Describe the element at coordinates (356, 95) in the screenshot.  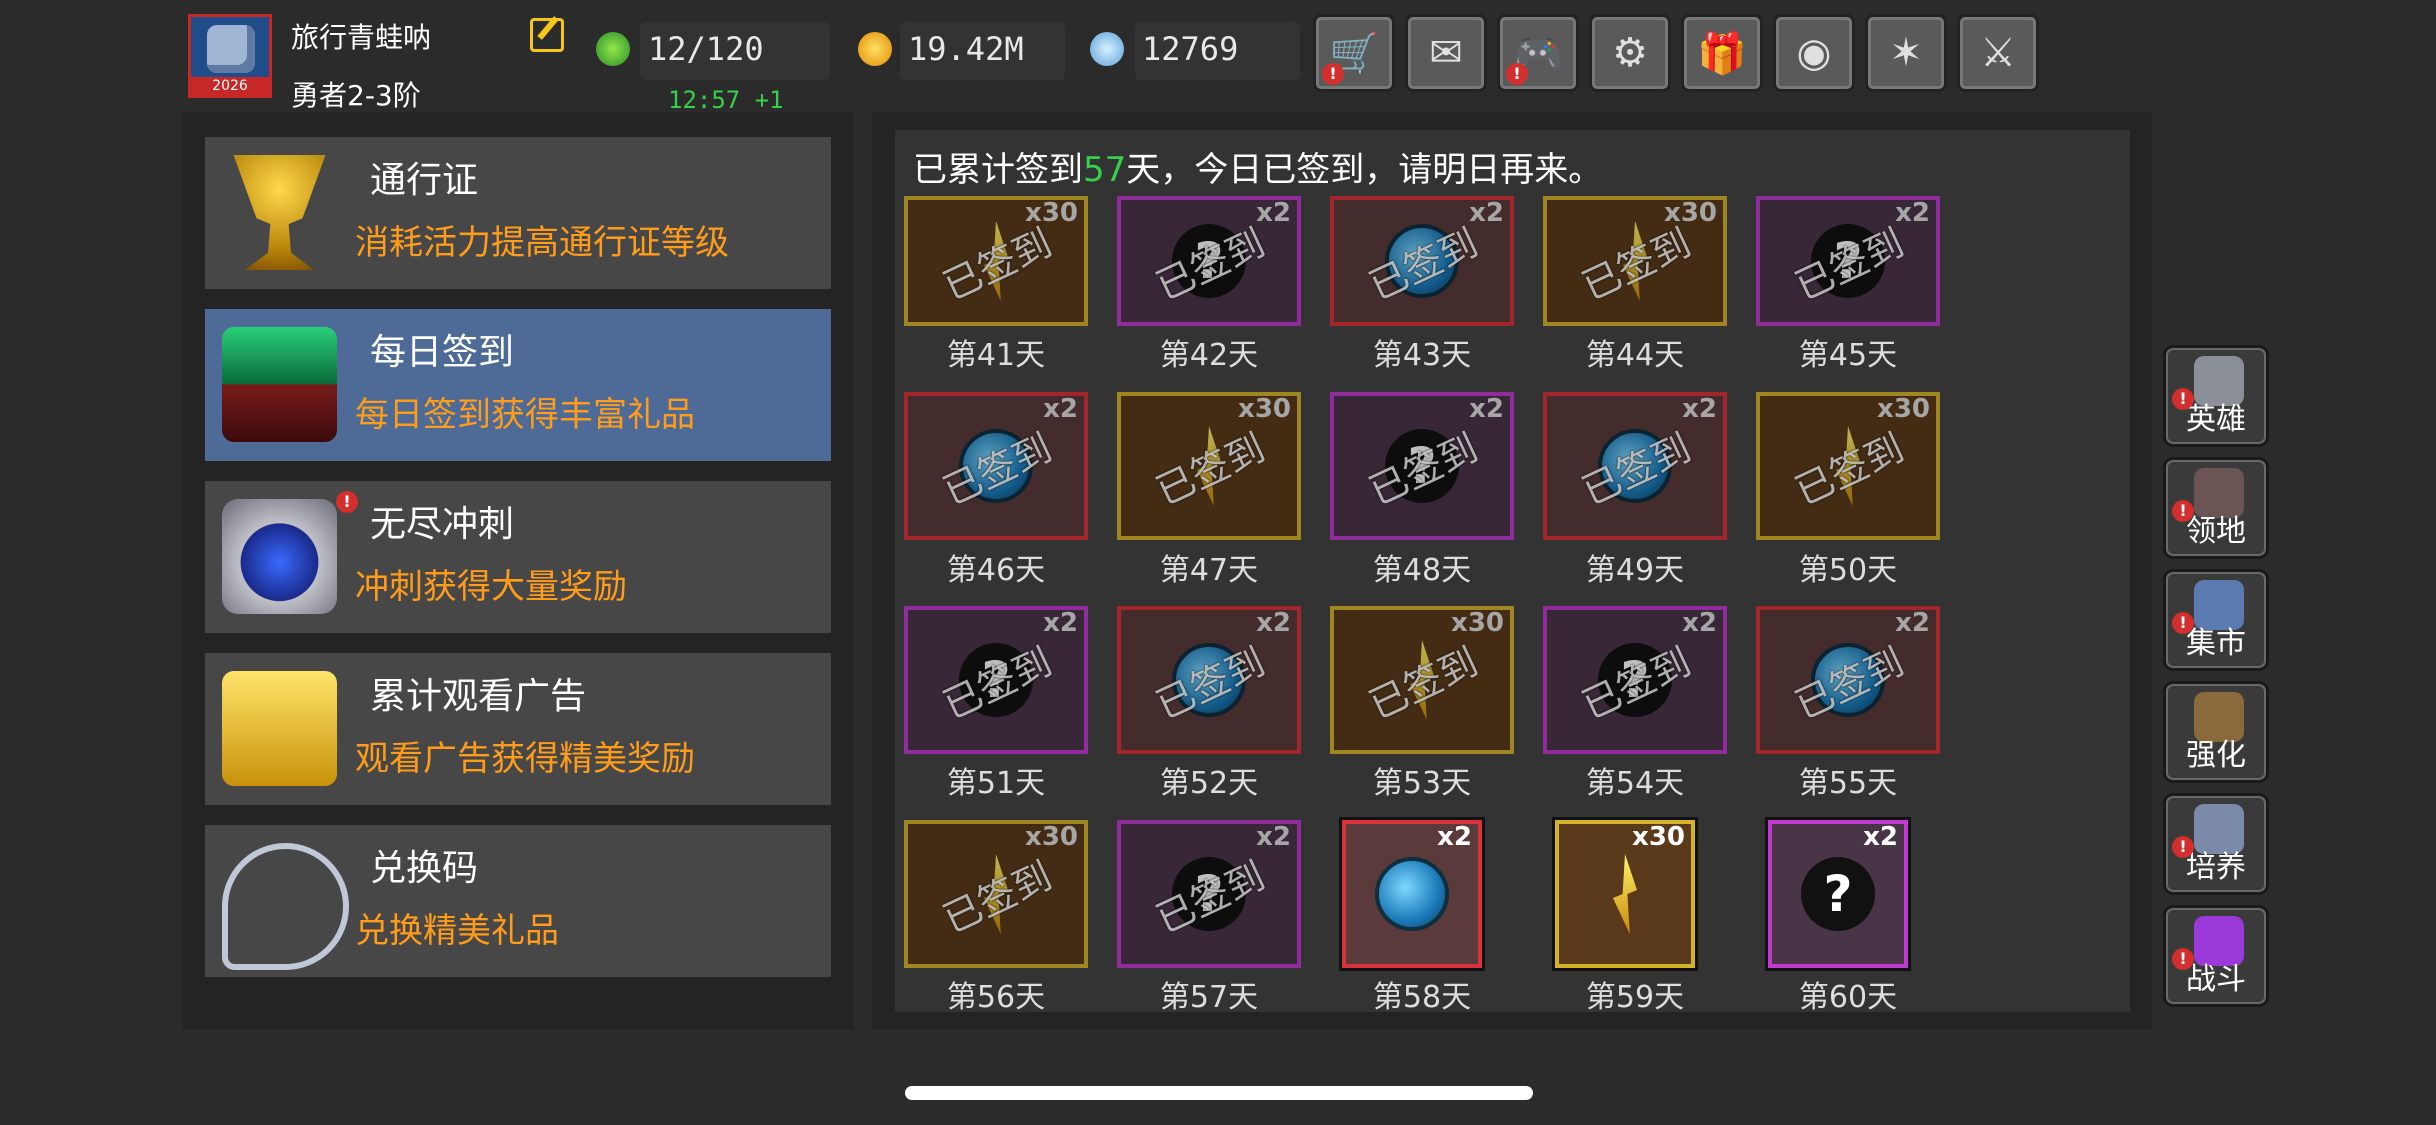
I see `player-rank: 勇者2-3阶` at that location.